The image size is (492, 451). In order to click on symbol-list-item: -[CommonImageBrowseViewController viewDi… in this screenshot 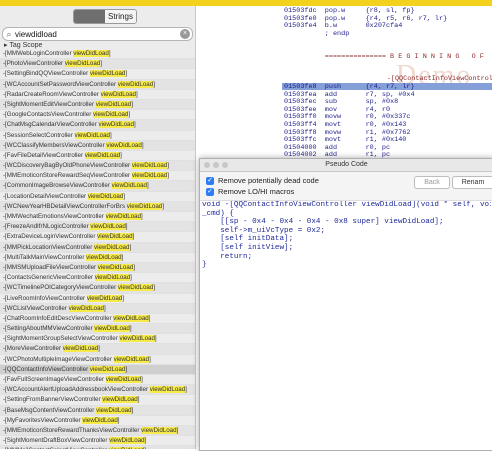, I will do `click(97, 186)`.